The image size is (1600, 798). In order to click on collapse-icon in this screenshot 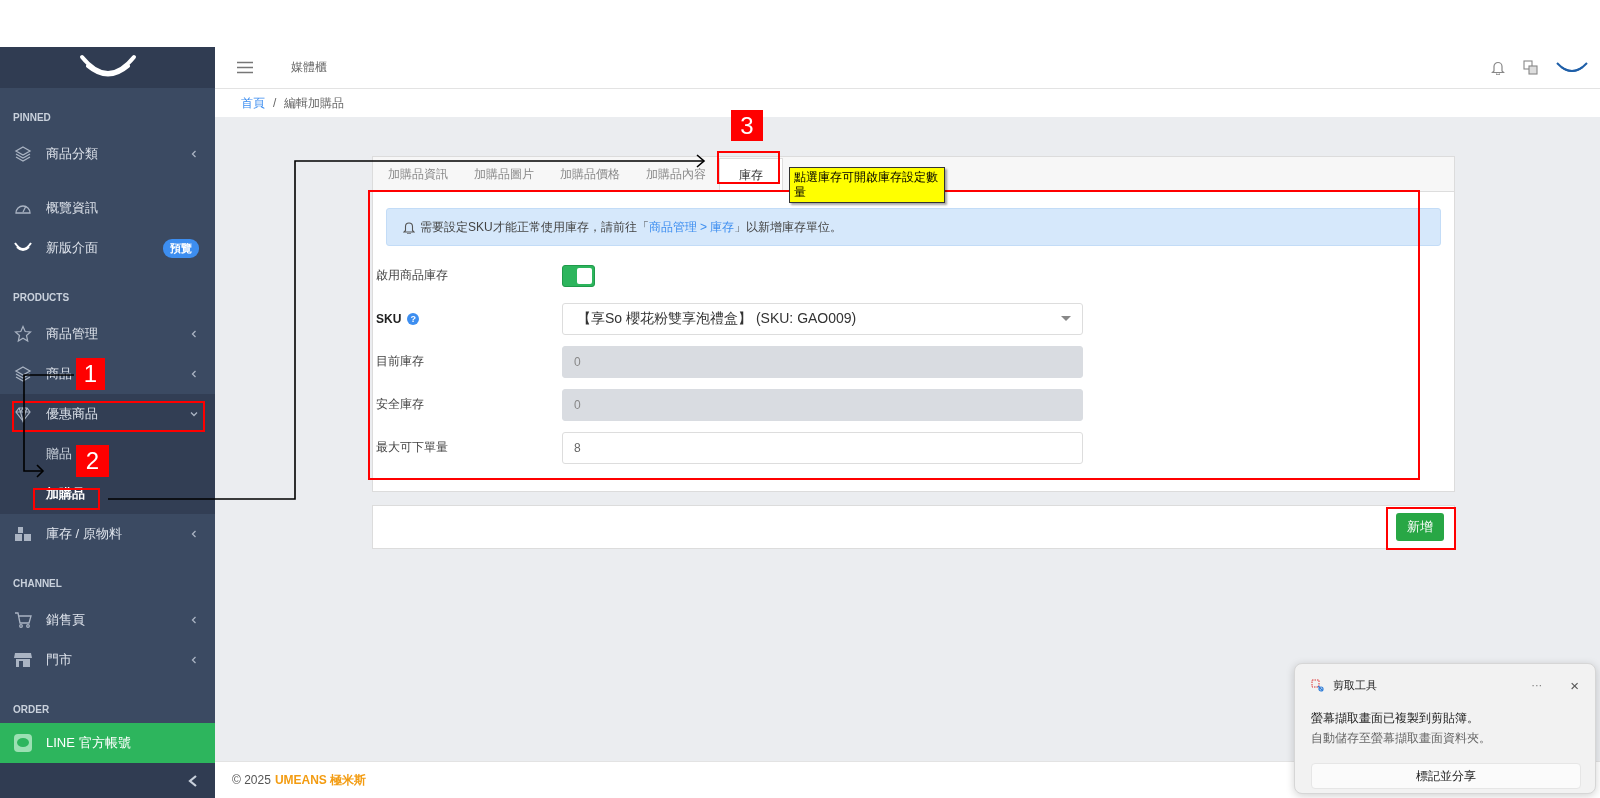, I will do `click(193, 780)`.